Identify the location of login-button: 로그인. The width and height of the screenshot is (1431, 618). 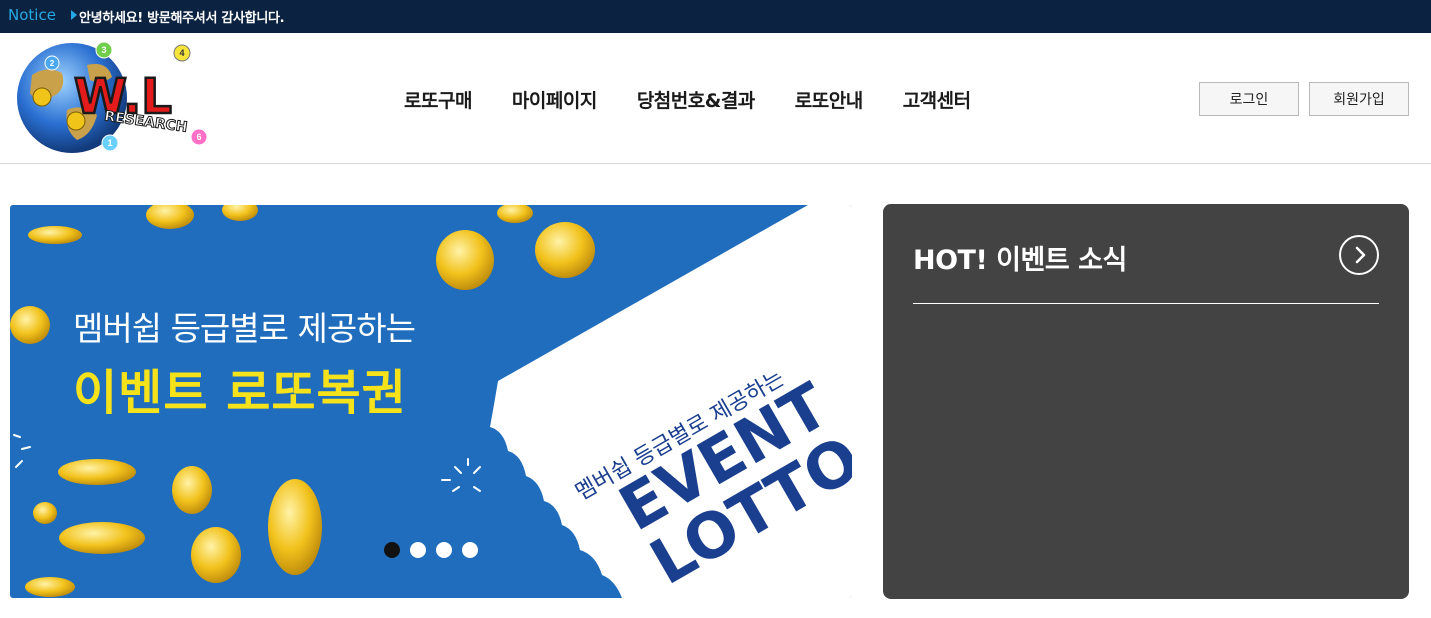
(1249, 99).